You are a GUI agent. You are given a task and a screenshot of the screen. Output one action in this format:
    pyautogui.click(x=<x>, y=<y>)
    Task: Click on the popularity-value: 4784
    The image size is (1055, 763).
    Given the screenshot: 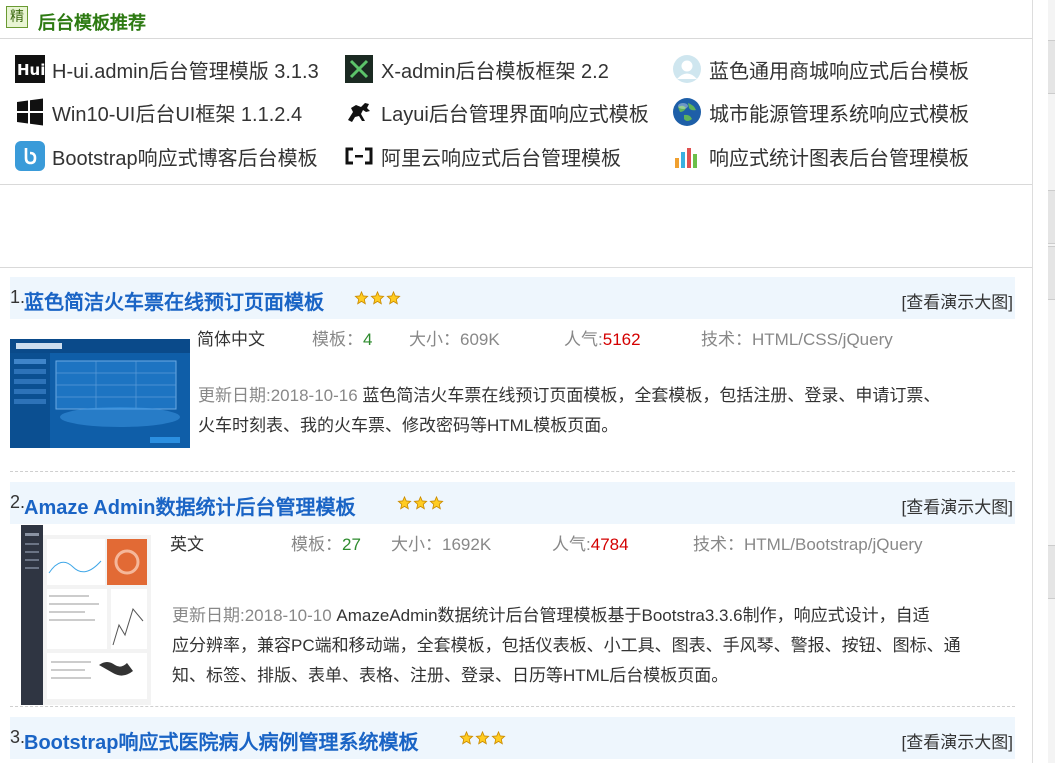 What is the action you would take?
    pyautogui.click(x=609, y=544)
    